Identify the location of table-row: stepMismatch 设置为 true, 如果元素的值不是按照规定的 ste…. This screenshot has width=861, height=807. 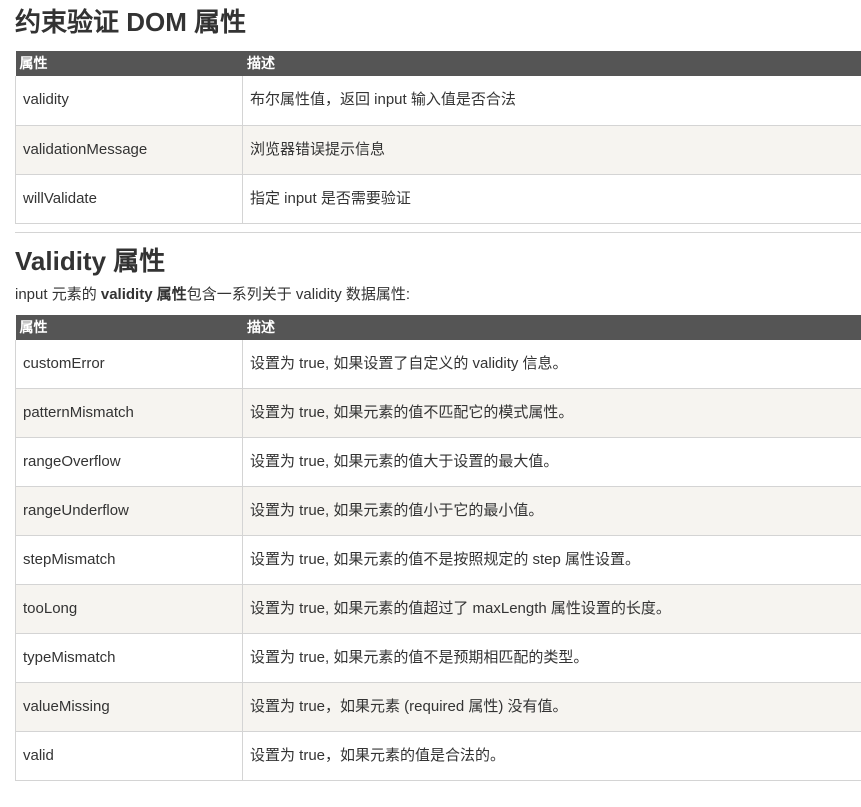
(438, 560).